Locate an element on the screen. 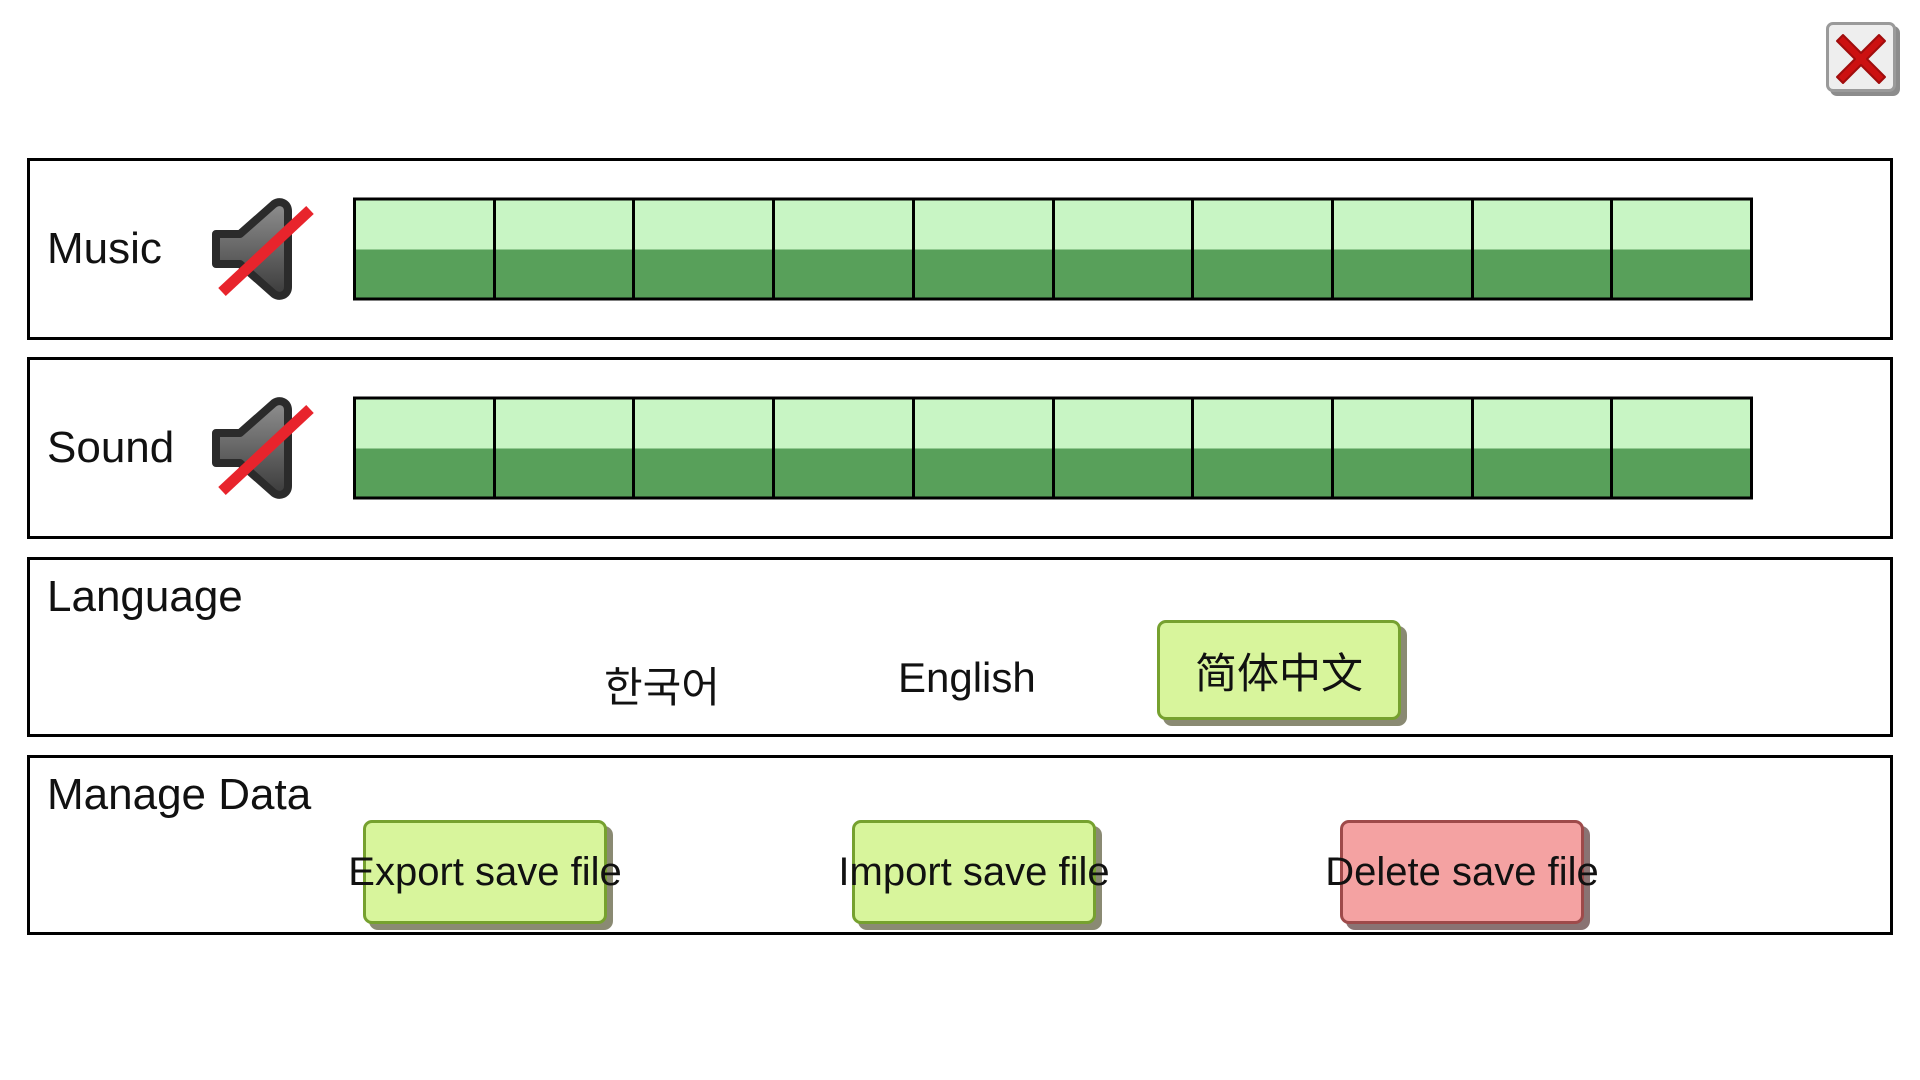 This screenshot has width=1920, height=1080. close-x-icon is located at coordinates (1861, 59).